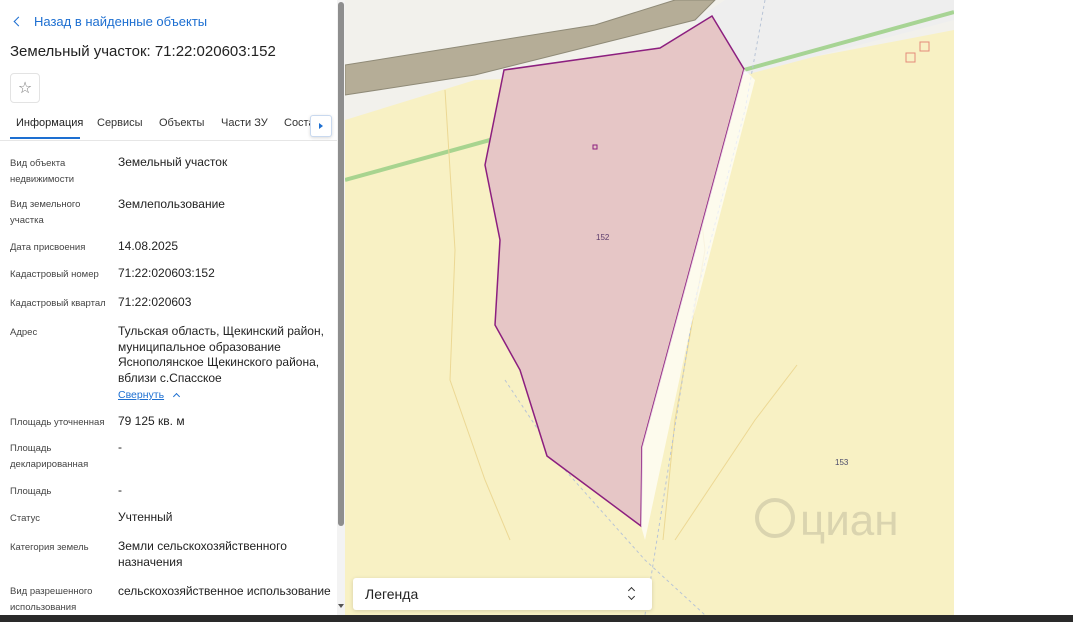 This screenshot has width=1073, height=622. Describe the element at coordinates (121, 21) in the screenshot. I see `back-link-label: Назад в найденные объекты` at that location.